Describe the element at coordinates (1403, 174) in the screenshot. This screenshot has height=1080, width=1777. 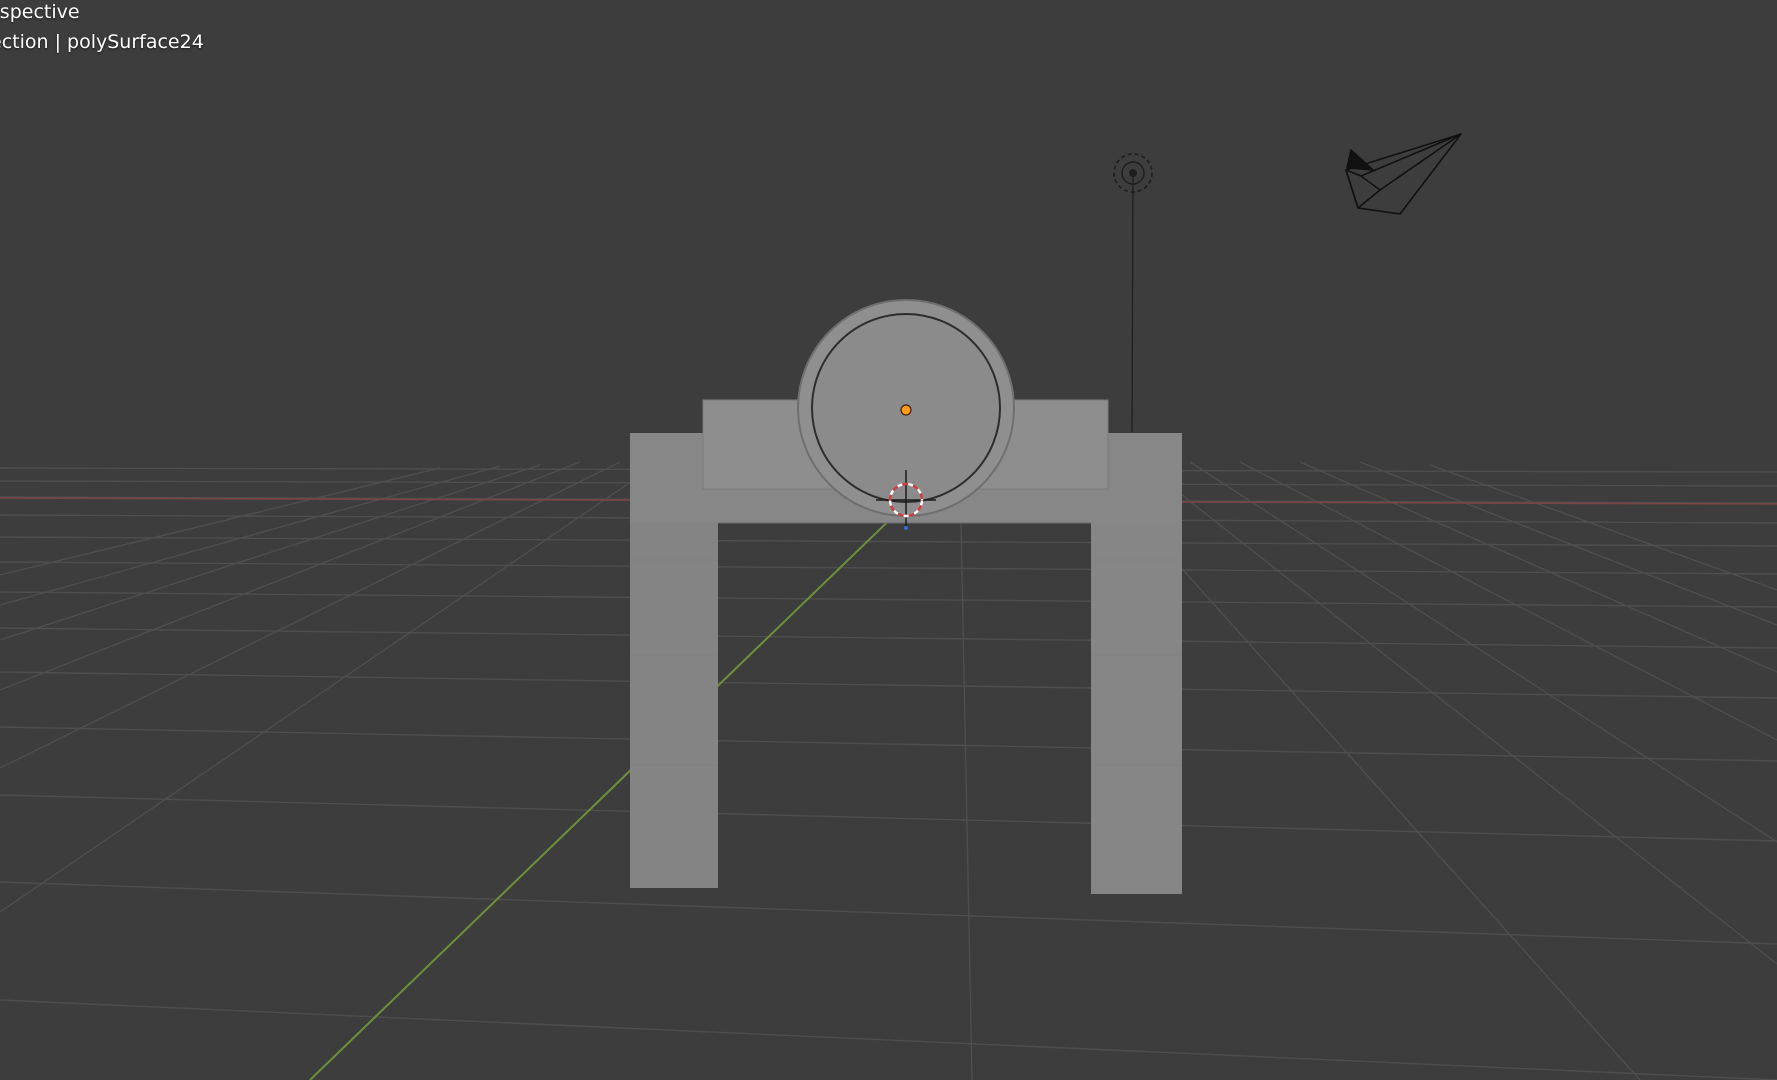
I see `camera-icon` at that location.